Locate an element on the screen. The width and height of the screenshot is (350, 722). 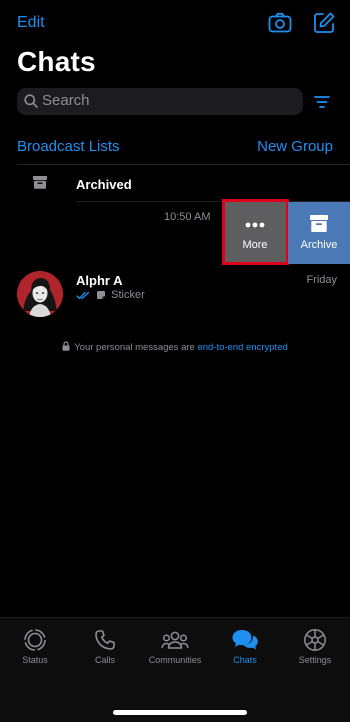
top-bar: Edit is located at coordinates (175, 24).